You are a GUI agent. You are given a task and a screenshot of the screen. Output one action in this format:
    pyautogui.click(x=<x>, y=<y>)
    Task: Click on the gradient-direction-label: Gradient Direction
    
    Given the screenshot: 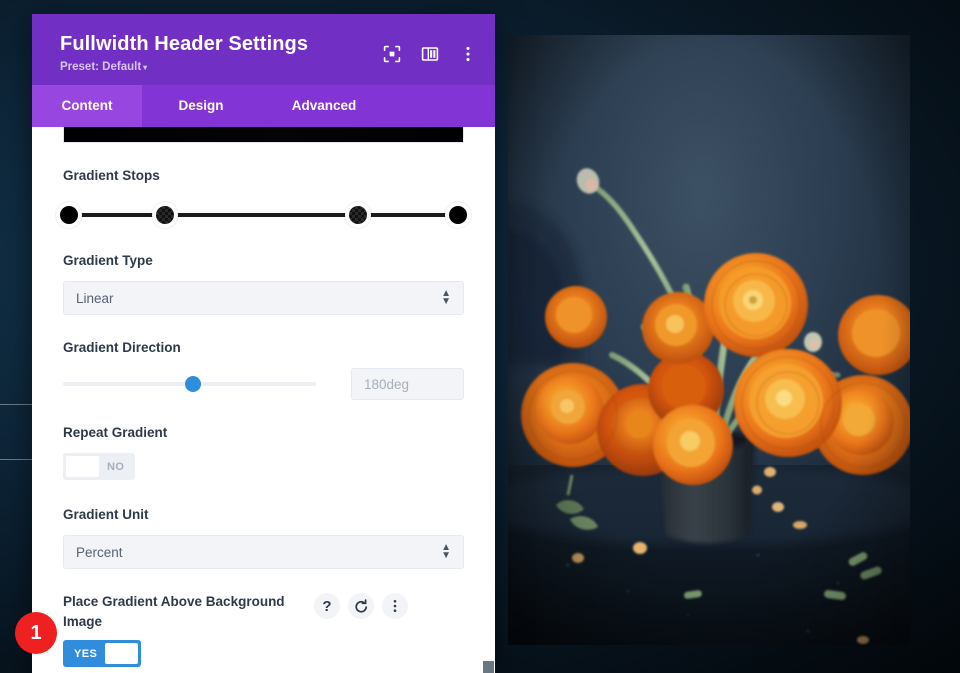 What is the action you would take?
    pyautogui.click(x=122, y=347)
    